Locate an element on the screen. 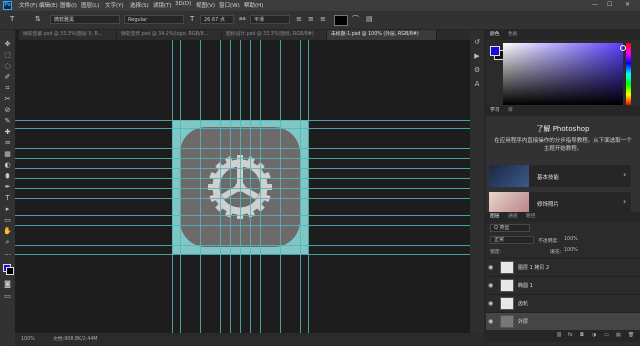 This screenshot has width=640, height=346. link-layers-icon: ⛓ is located at coordinates (559, 335).